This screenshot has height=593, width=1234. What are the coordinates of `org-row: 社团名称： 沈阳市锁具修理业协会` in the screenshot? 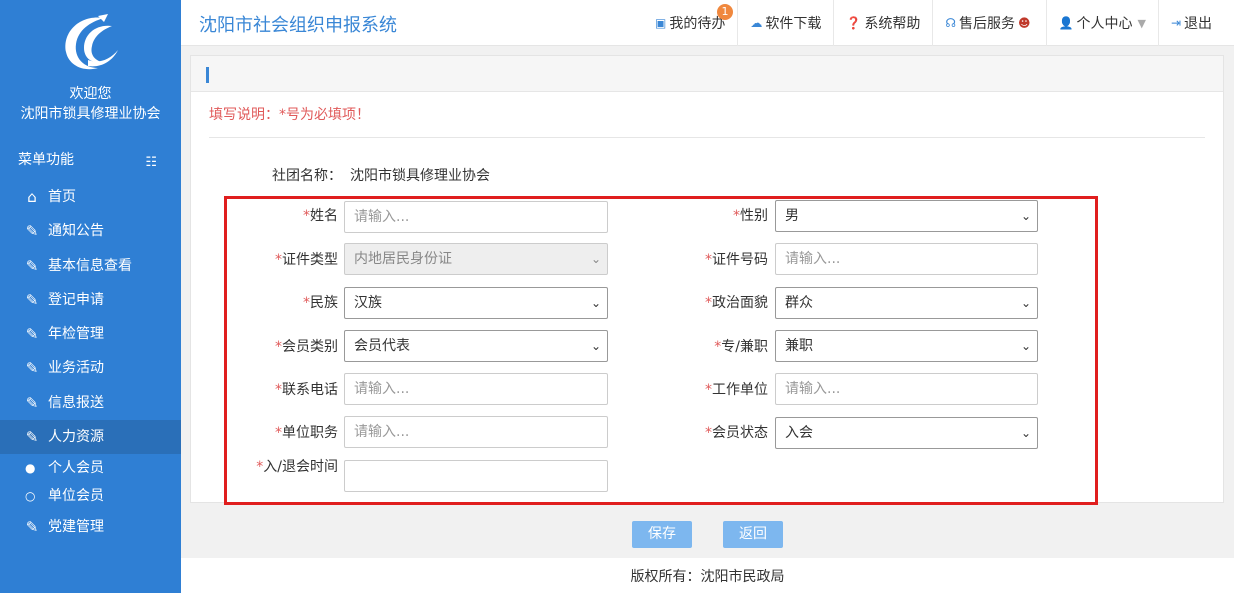 It's located at (381, 175).